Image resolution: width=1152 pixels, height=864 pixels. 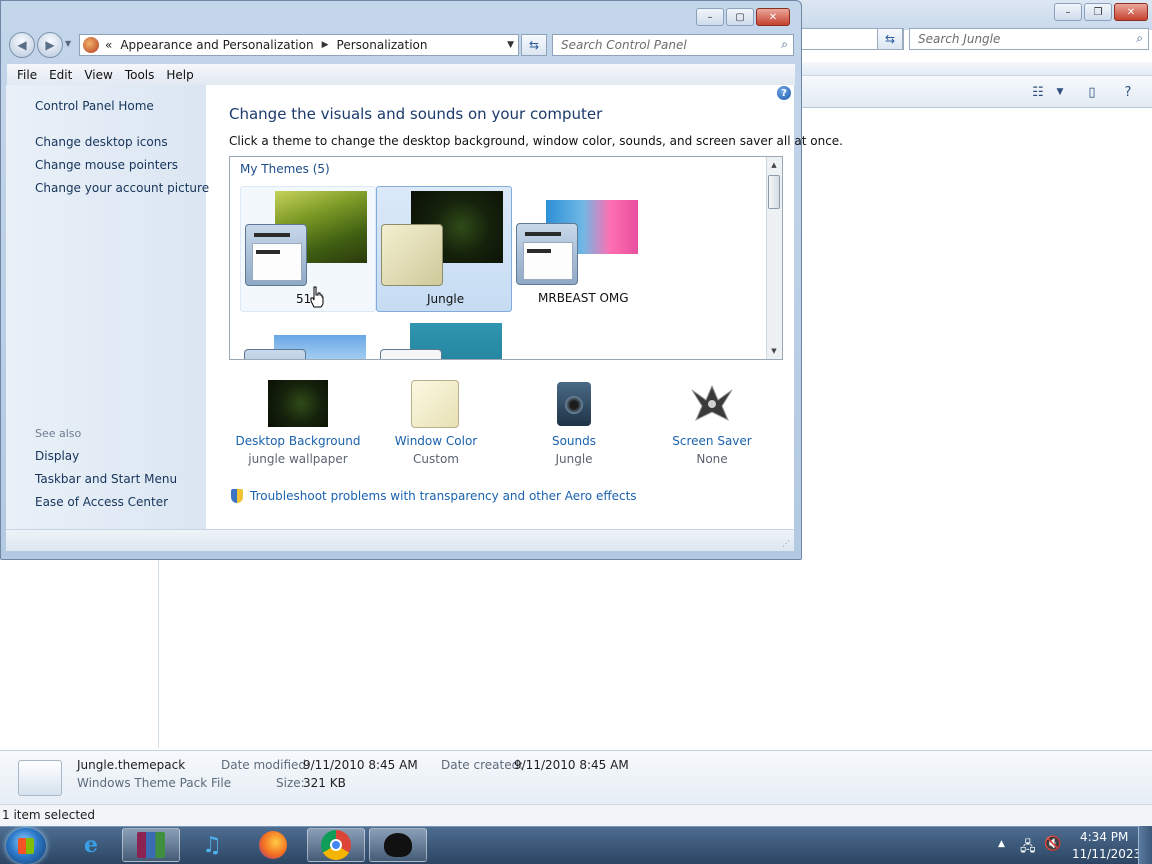 I want to click on theme-list-scrollbar: ▲ ▼, so click(x=774, y=258).